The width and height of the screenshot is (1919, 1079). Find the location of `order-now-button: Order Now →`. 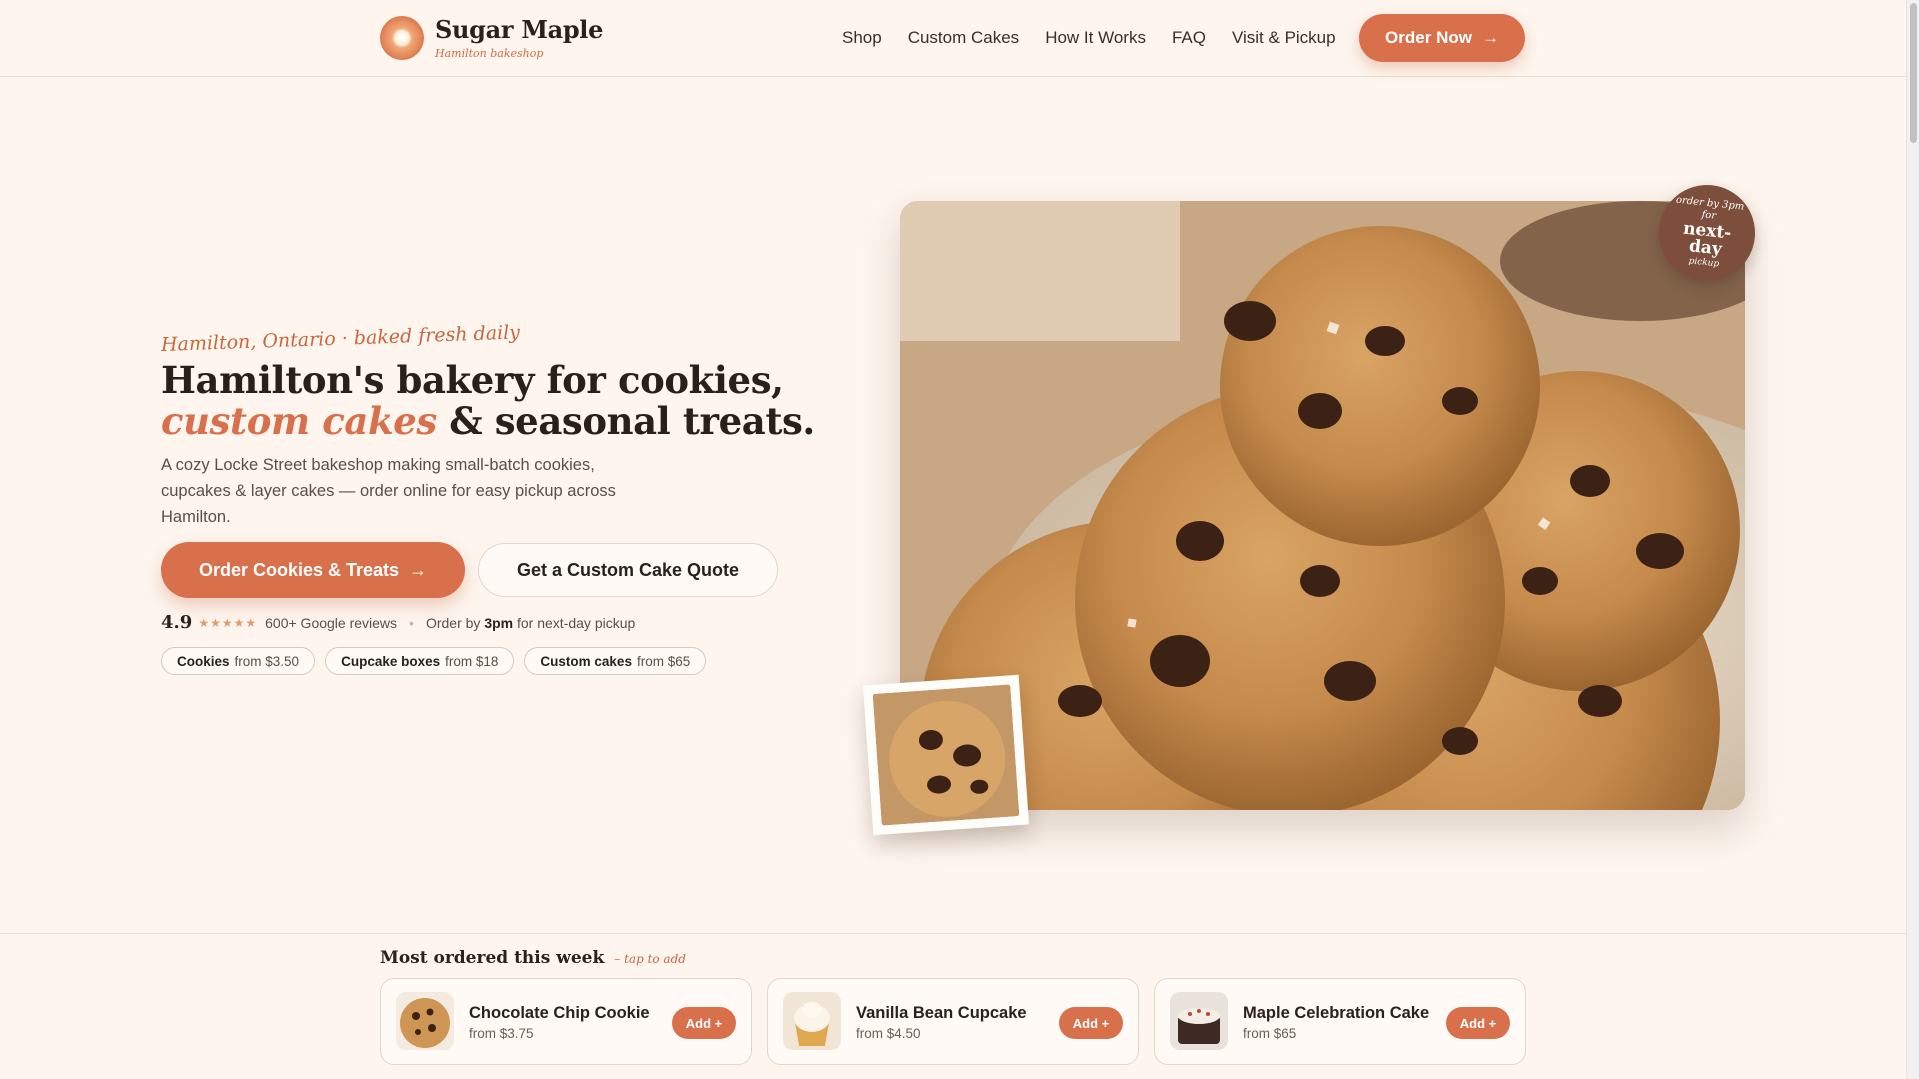

order-now-button: Order Now → is located at coordinates (1442, 38).